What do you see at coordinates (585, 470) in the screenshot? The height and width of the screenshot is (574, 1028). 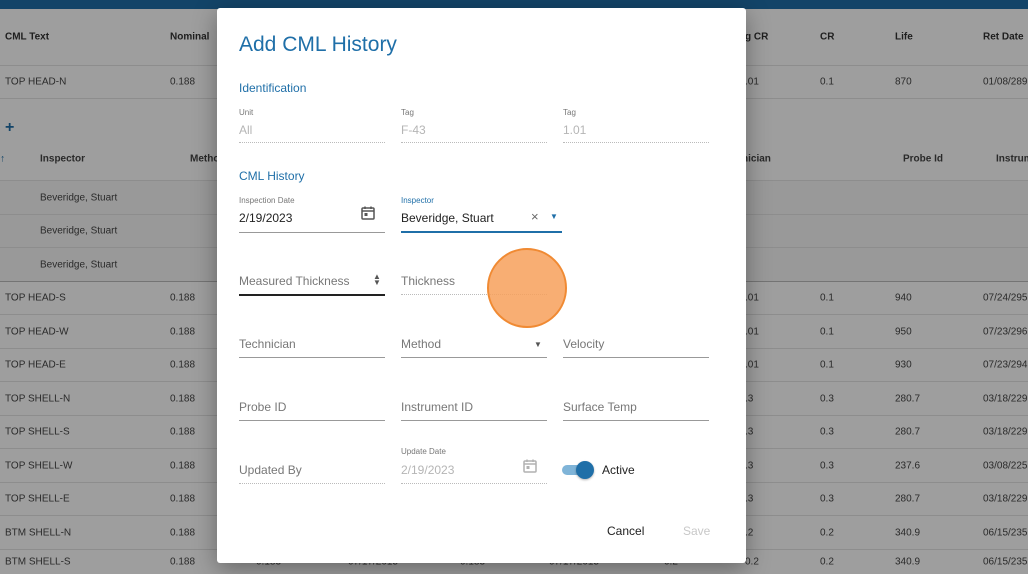 I see `toggle-knob` at bounding box center [585, 470].